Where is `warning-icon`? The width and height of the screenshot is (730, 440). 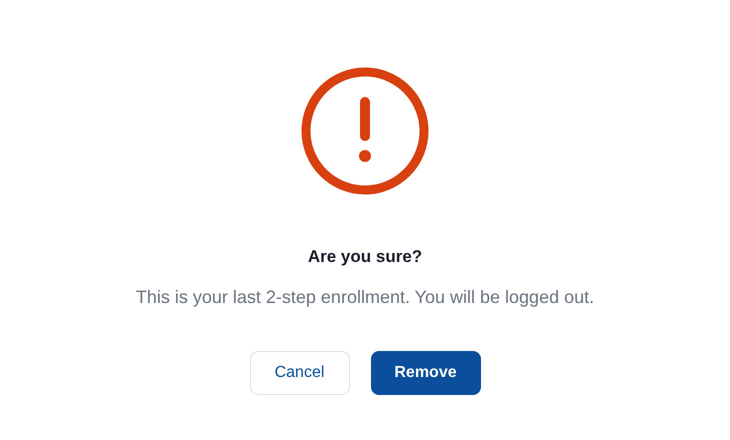 warning-icon is located at coordinates (365, 131).